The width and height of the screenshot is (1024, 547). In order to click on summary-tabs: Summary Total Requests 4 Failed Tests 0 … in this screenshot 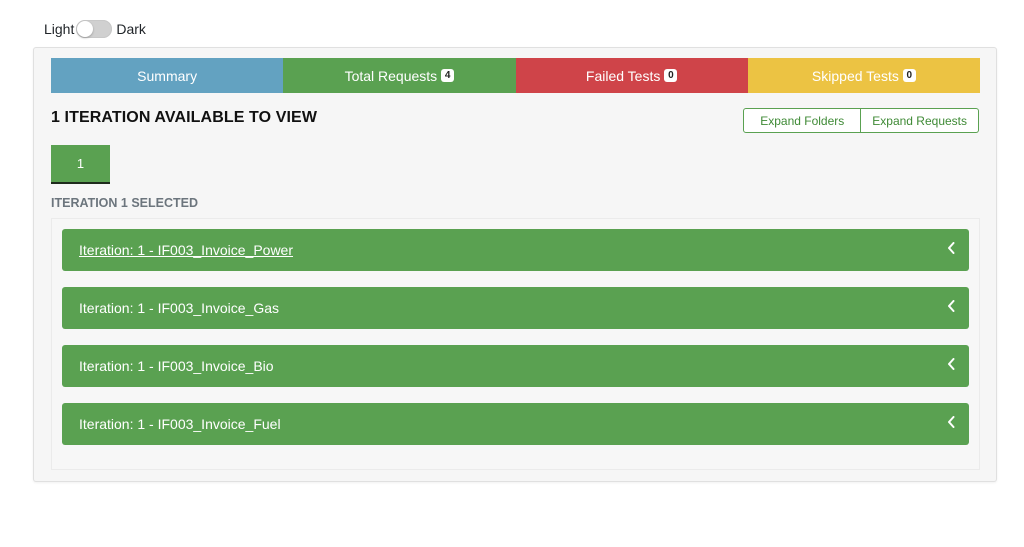, I will do `click(515, 75)`.